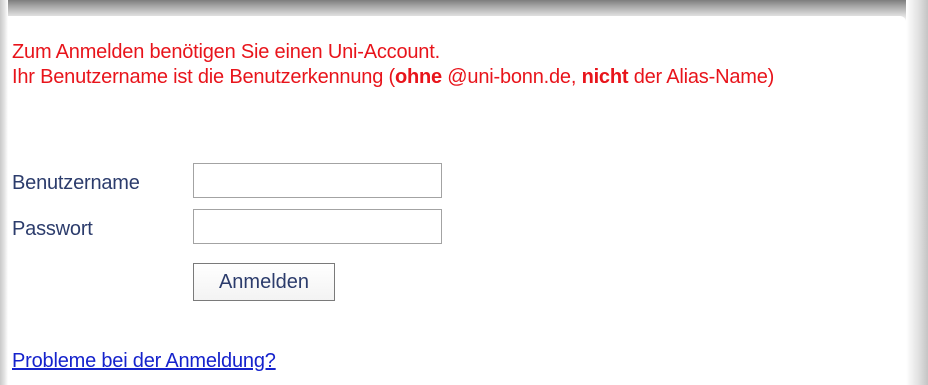 This screenshot has width=928, height=385. Describe the element at coordinates (605, 77) in the screenshot. I see `notice-bold-nicht: nicht` at that location.